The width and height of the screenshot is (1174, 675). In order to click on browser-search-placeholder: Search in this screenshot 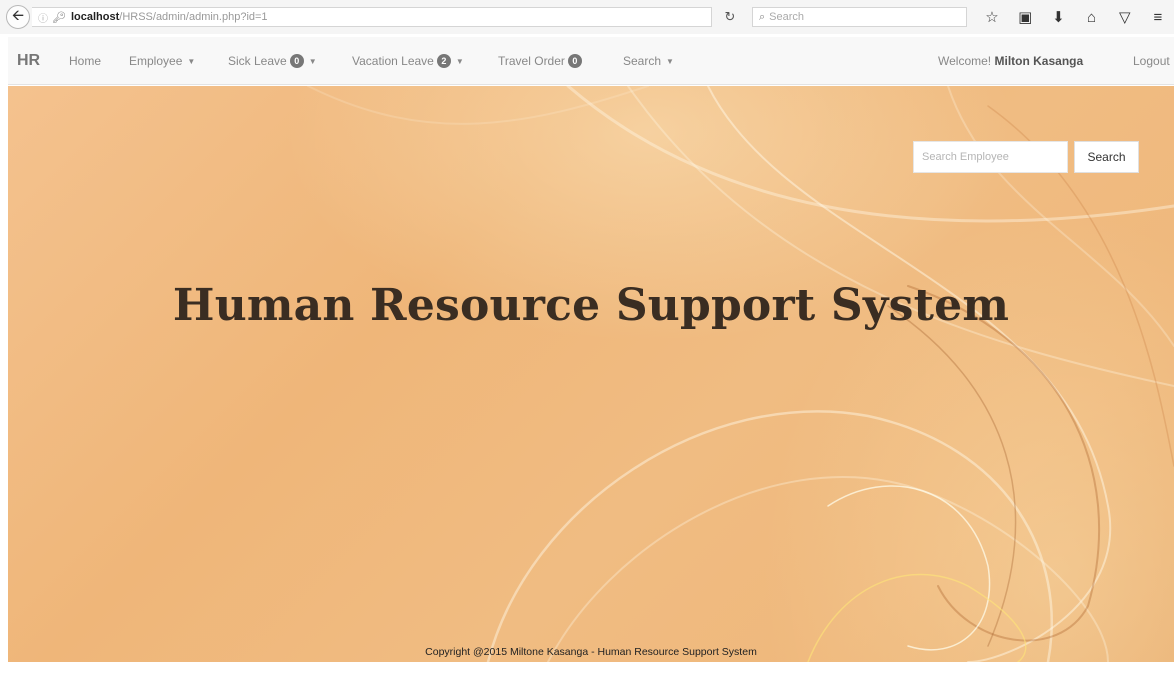, I will do `click(787, 17)`.